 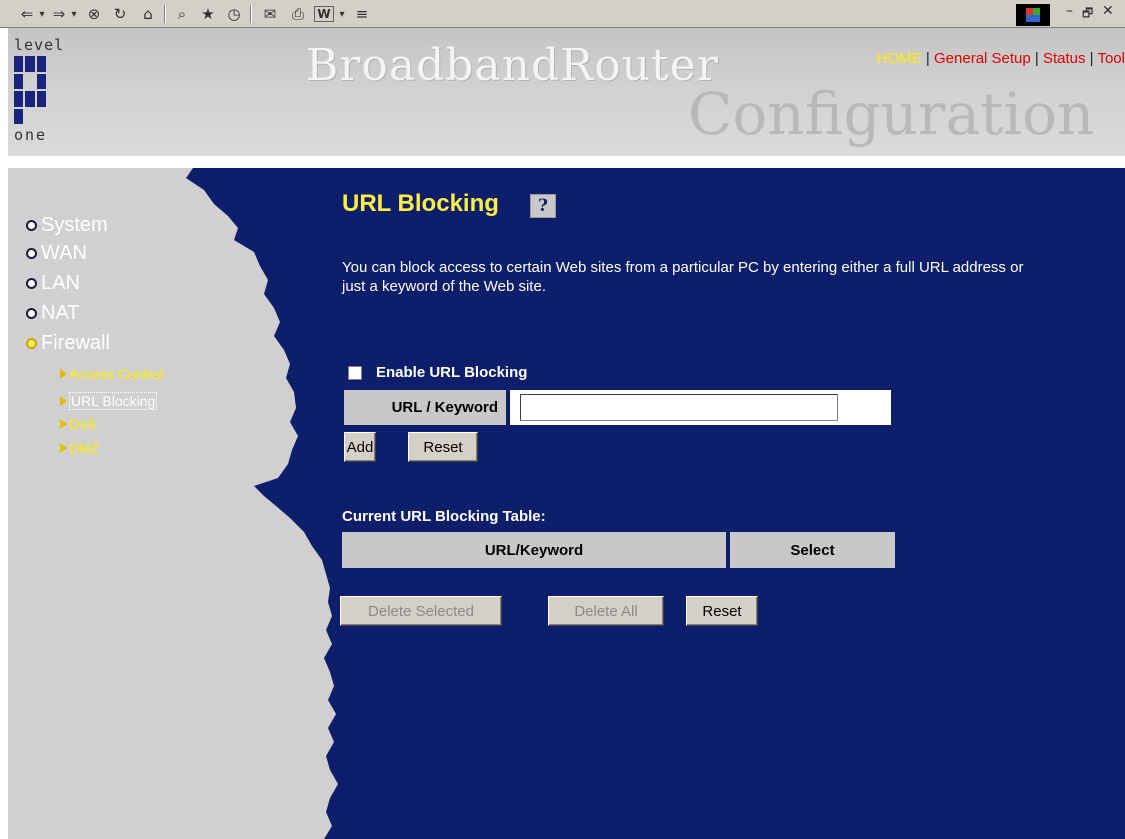 What do you see at coordinates (420, 203) in the screenshot?
I see `page-title: URL Blocking` at bounding box center [420, 203].